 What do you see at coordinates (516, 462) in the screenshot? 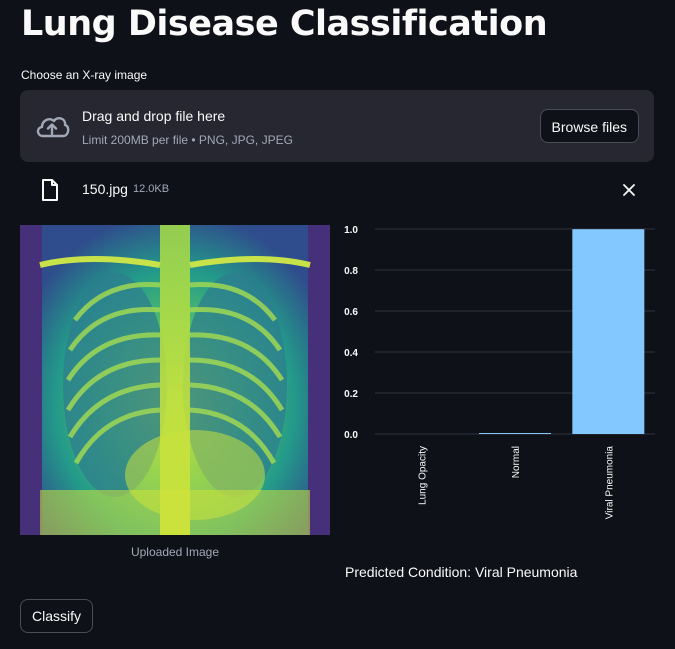
I see `x-tick-label: Normal` at bounding box center [516, 462].